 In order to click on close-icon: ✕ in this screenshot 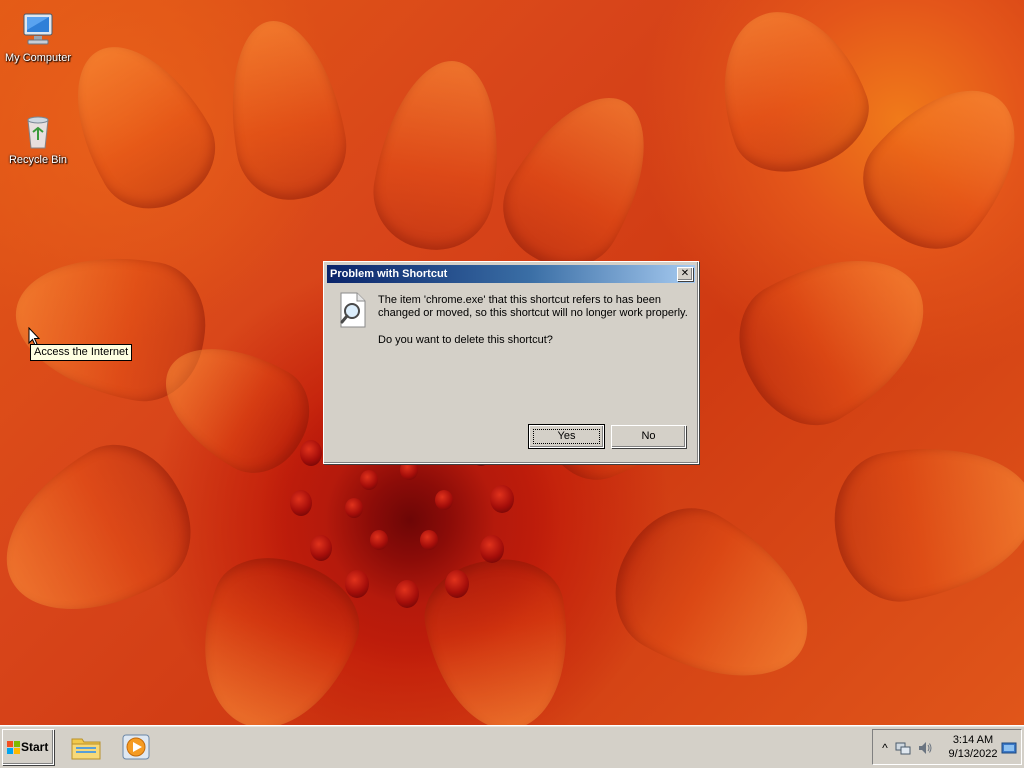, I will do `click(685, 273)`.